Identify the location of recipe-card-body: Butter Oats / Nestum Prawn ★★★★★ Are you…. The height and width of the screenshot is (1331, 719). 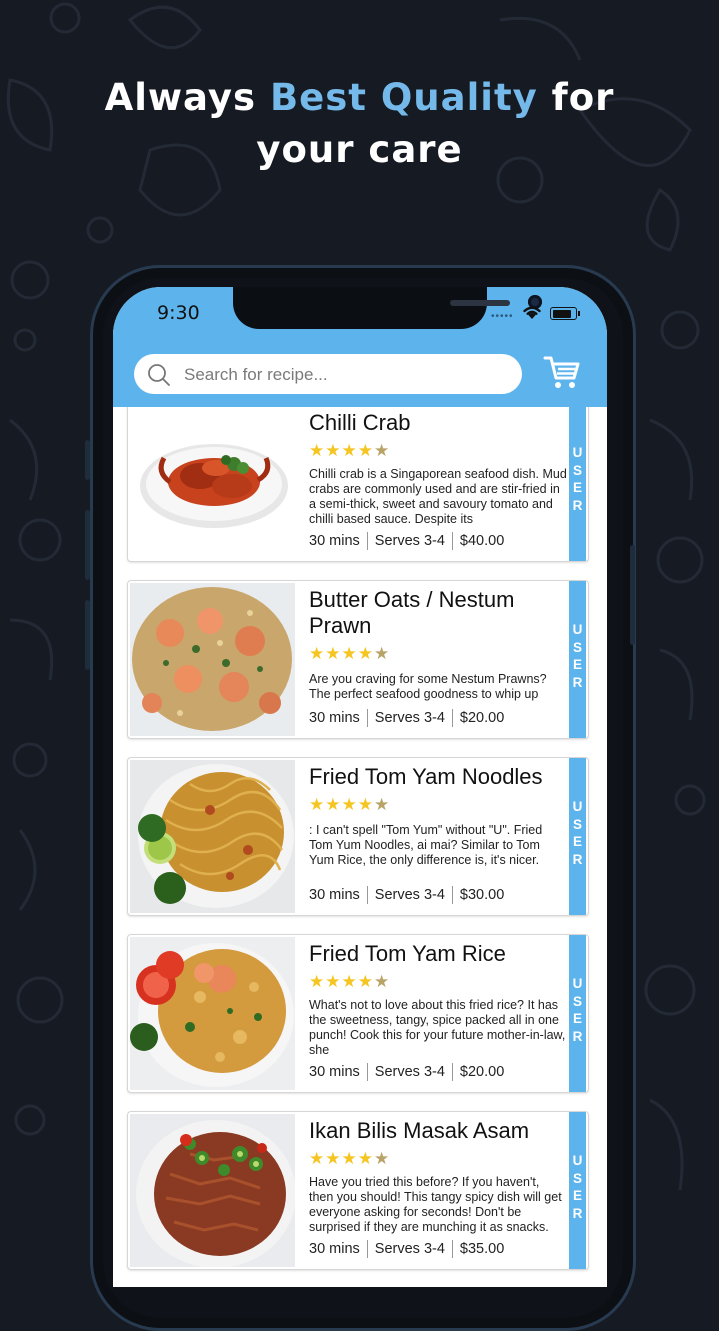
(440, 659).